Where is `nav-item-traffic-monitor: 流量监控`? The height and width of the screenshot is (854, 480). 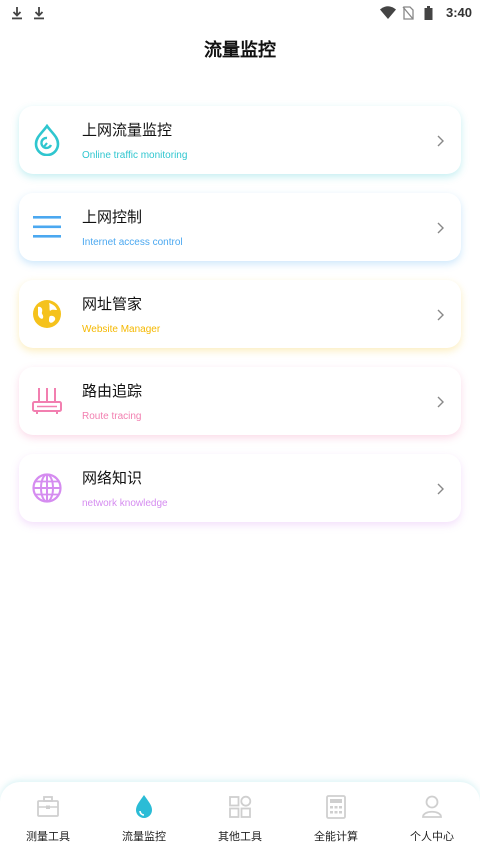
nav-item-traffic-monitor: 流量监控 is located at coordinates (144, 819).